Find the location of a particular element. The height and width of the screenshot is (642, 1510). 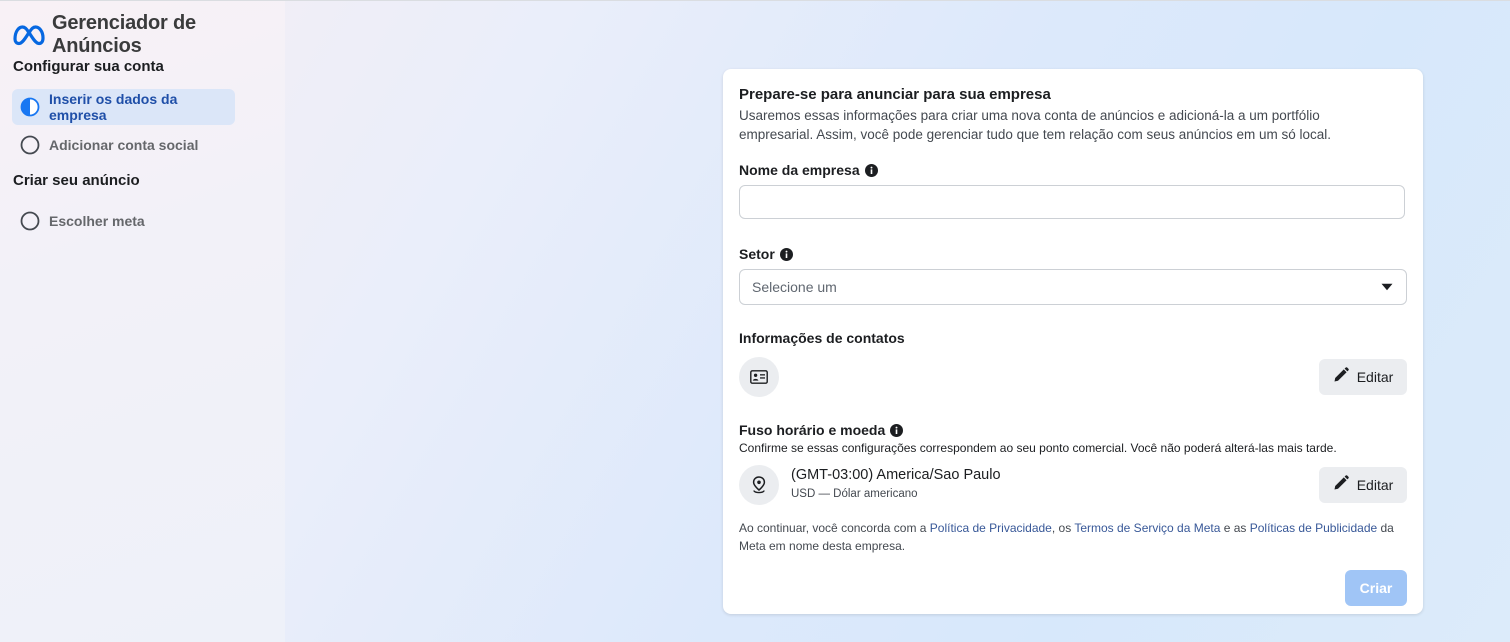

step-label: Inserir os dados da empresa is located at coordinates (113, 107).